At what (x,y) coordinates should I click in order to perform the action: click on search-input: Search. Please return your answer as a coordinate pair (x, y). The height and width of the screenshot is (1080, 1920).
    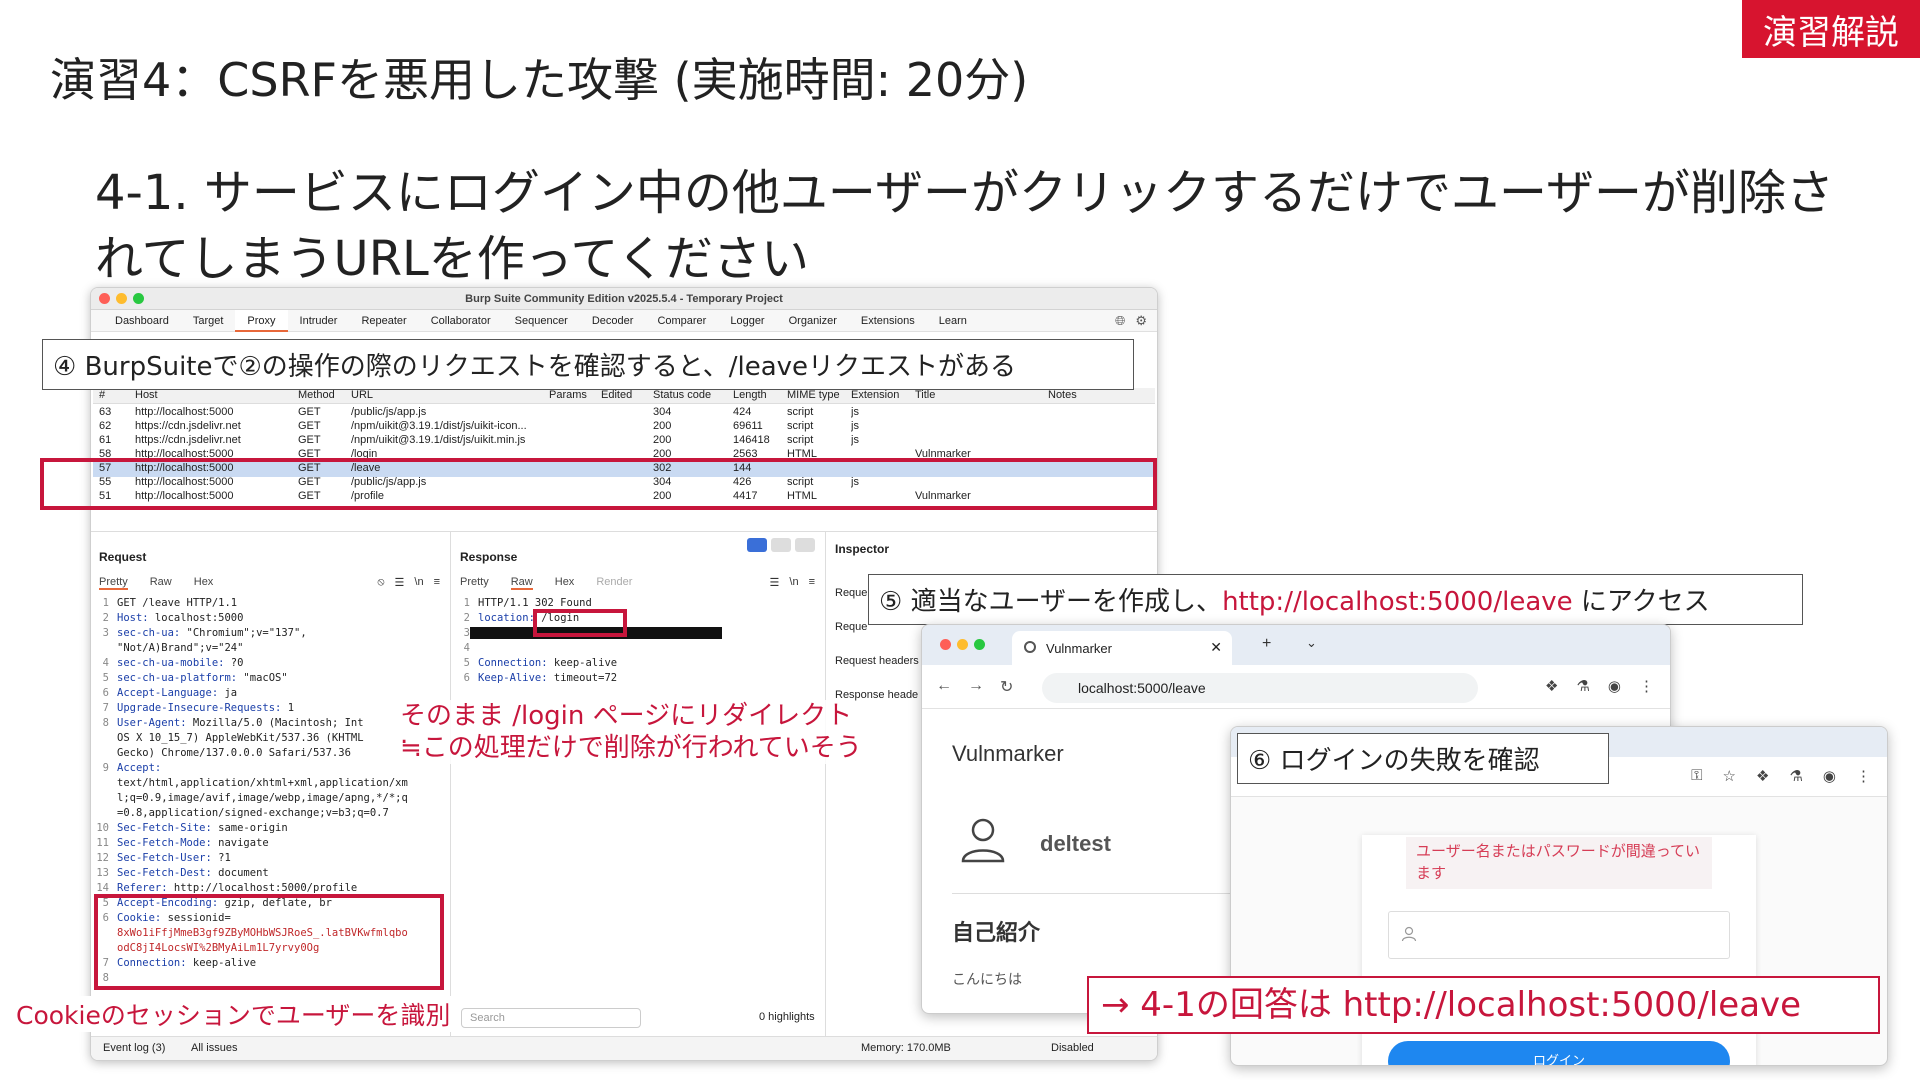
    Looking at the image, I should click on (551, 1018).